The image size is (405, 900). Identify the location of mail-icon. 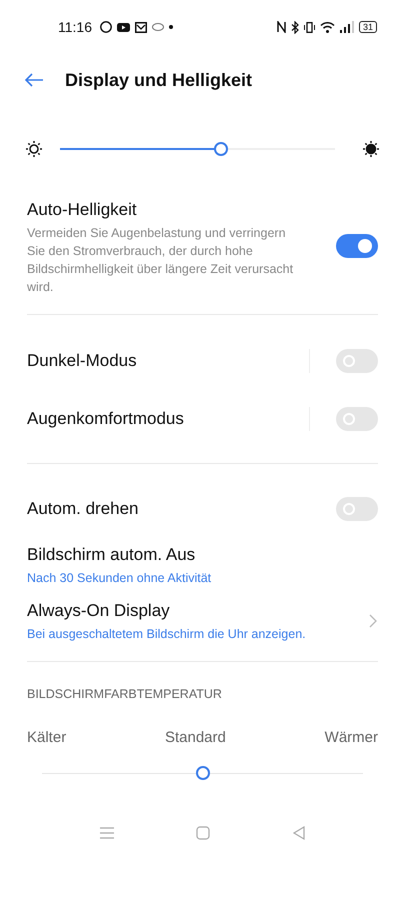
(141, 27).